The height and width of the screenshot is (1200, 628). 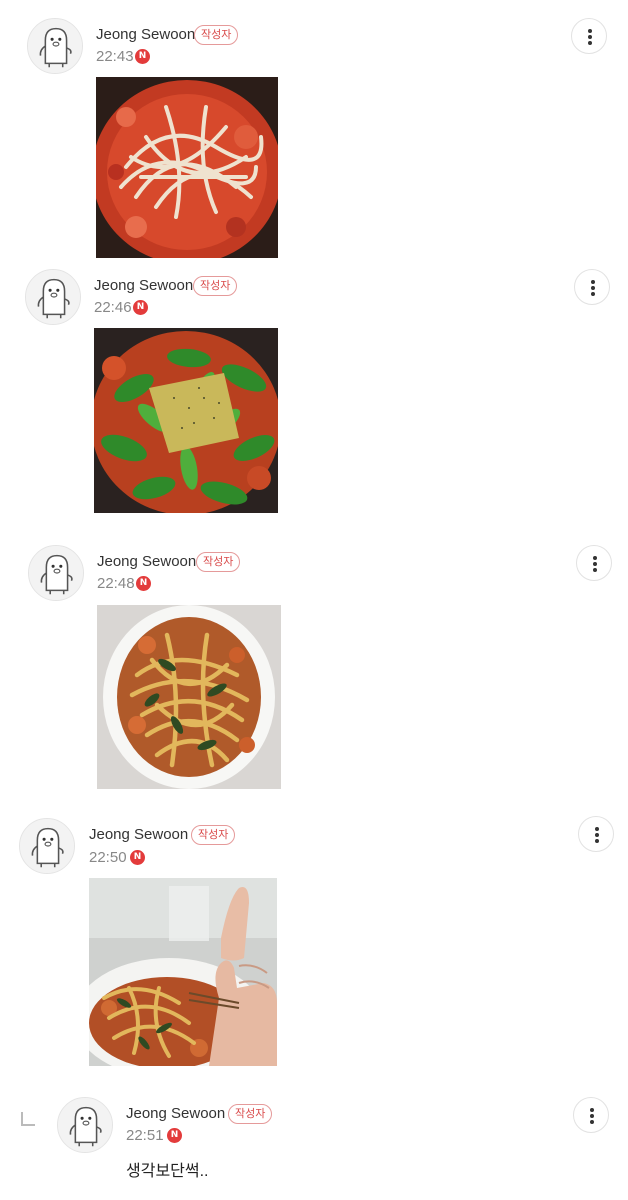 What do you see at coordinates (116, 583) in the screenshot?
I see `comment-time: 22:48` at bounding box center [116, 583].